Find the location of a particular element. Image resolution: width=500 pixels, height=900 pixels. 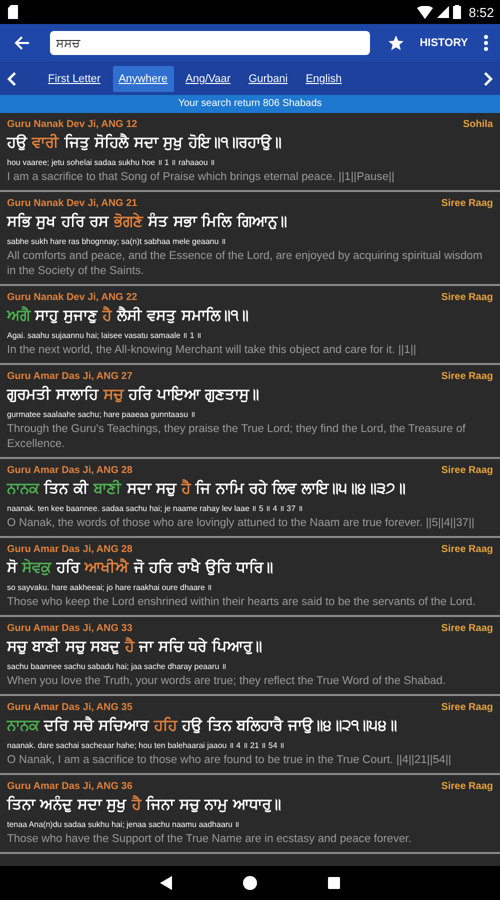

source-label: Guru Amar Das Ji, ANG 36 is located at coordinates (69, 786).